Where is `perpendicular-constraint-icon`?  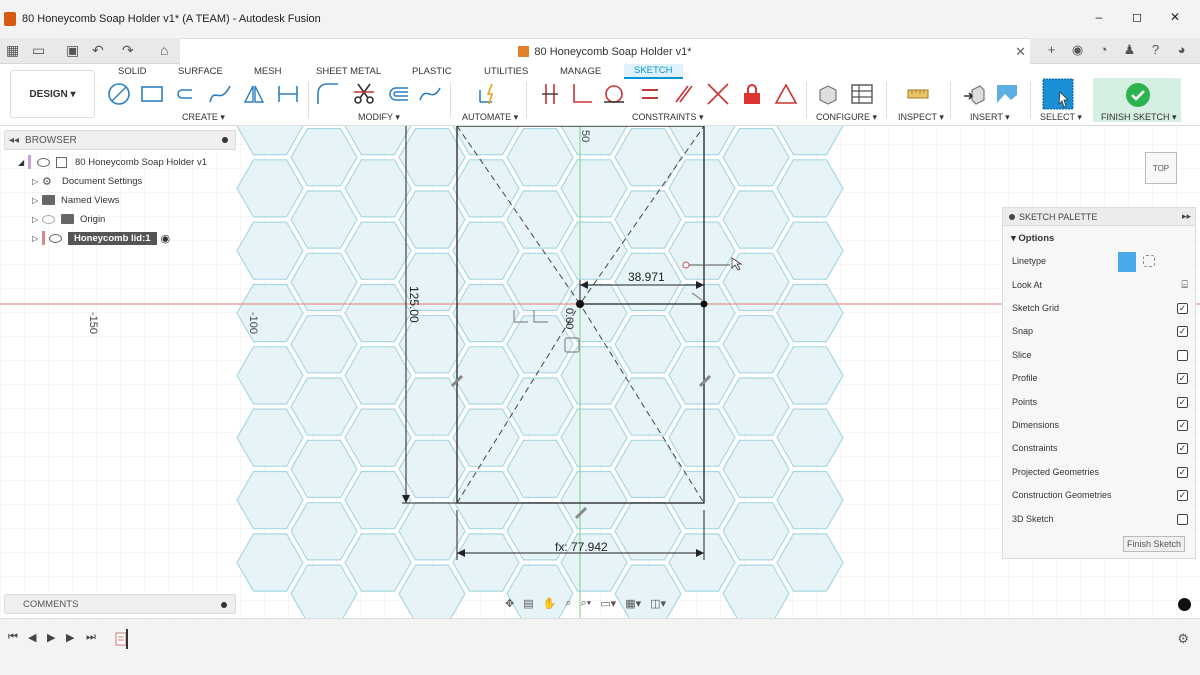 perpendicular-constraint-icon is located at coordinates (582, 94).